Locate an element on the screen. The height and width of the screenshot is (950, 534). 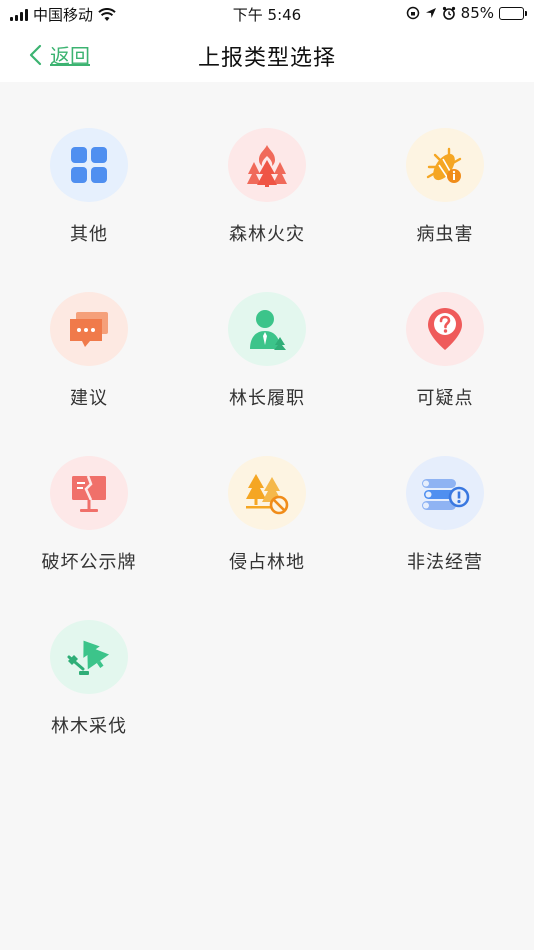
type-item-ranger-duty: 林长履职 is located at coordinates (267, 328).